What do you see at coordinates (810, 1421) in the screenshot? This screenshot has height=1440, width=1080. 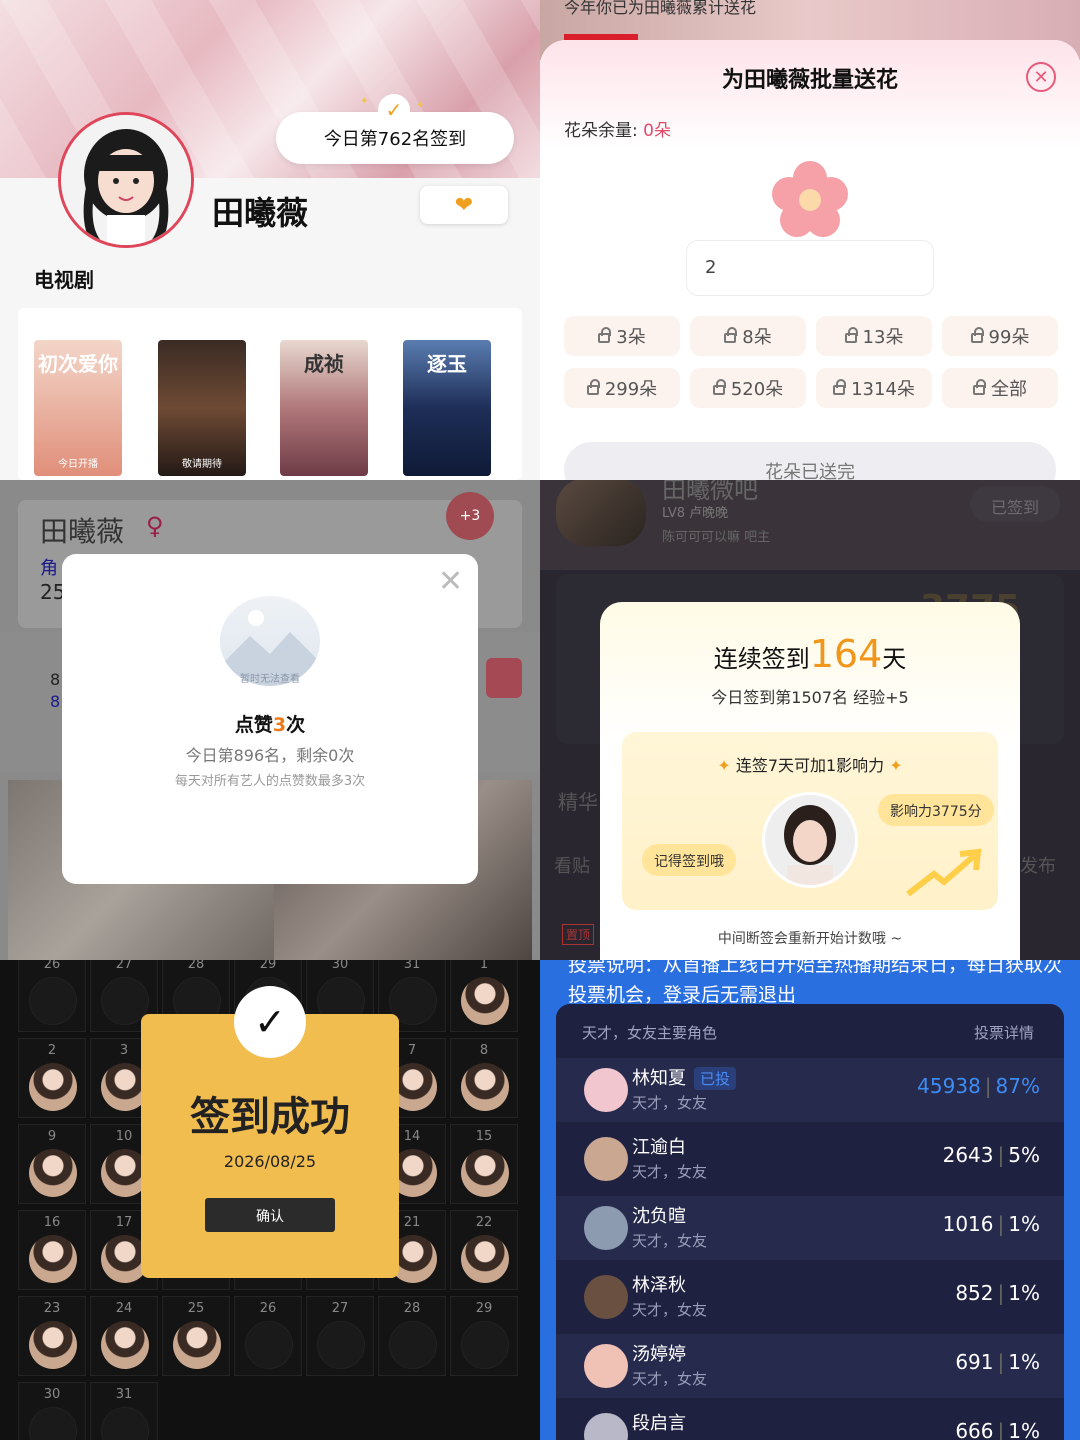 I see `vote-row: 段启言 666 | 1%` at bounding box center [810, 1421].